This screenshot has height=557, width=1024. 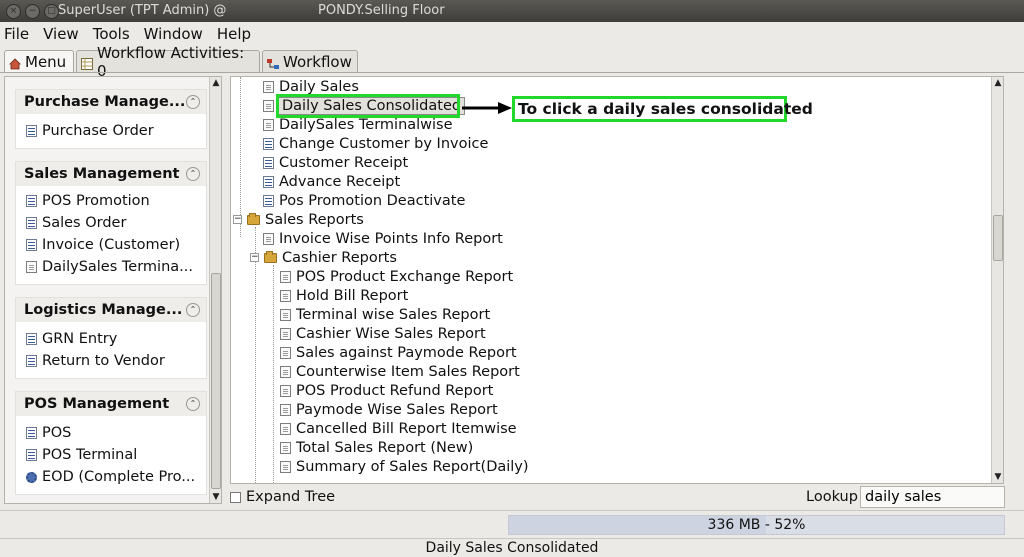 What do you see at coordinates (111, 433) in the screenshot?
I see `sidebar-item-pos: POS` at bounding box center [111, 433].